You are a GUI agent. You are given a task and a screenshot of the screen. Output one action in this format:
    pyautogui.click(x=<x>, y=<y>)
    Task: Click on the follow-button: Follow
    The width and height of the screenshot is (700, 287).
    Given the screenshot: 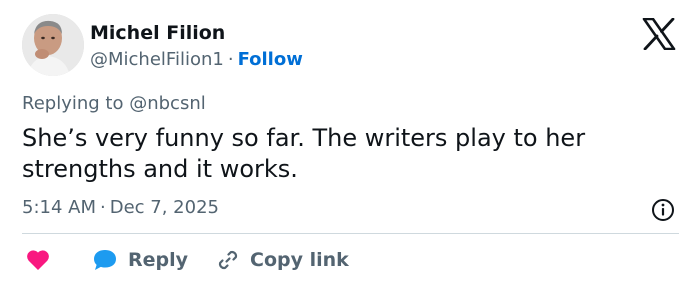 What is the action you would take?
    pyautogui.click(x=270, y=59)
    